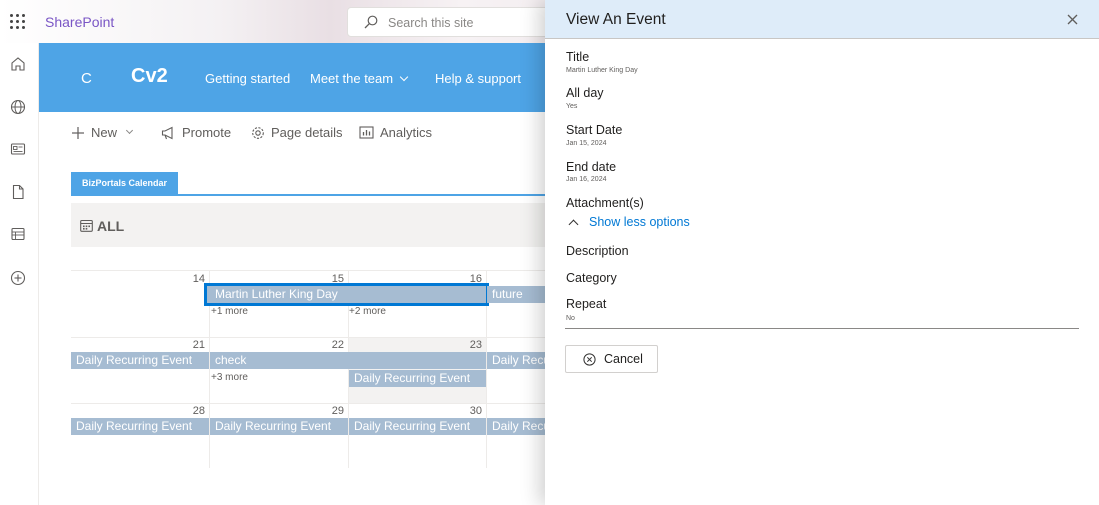  I want to click on day-number: 15, so click(337, 279).